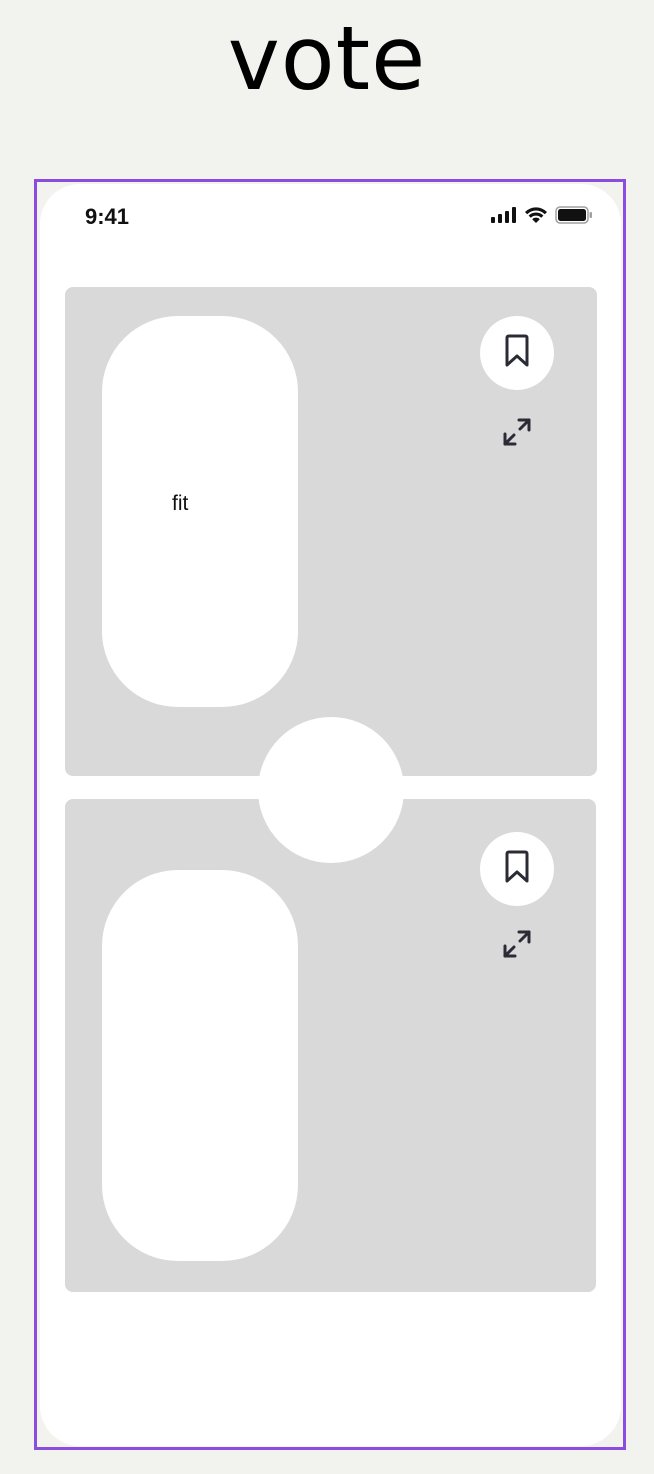 Image resolution: width=654 pixels, height=1474 pixels. What do you see at coordinates (200, 1065) in the screenshot?
I see `option-image-placeholder` at bounding box center [200, 1065].